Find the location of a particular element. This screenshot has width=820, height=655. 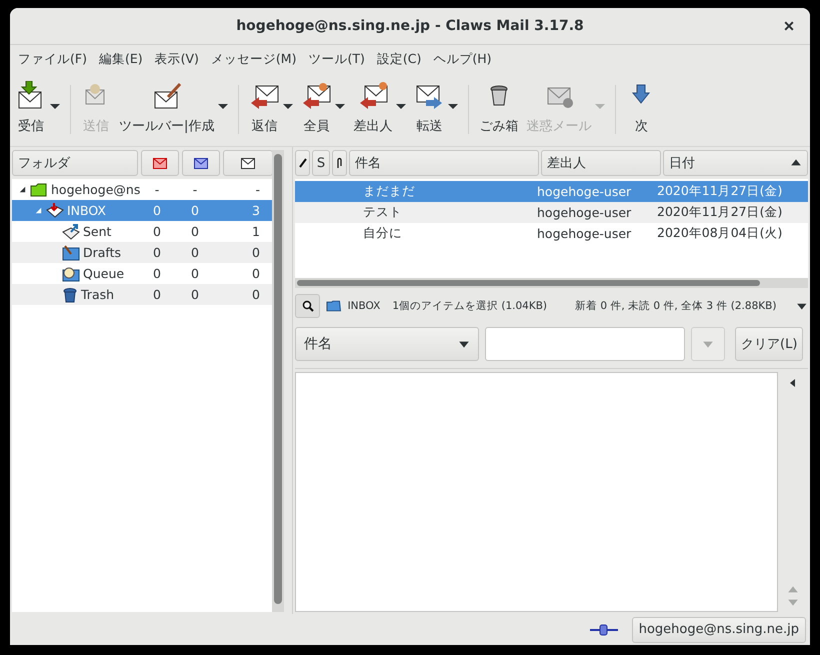

toolbar-button: 差出人 is located at coordinates (372, 109).